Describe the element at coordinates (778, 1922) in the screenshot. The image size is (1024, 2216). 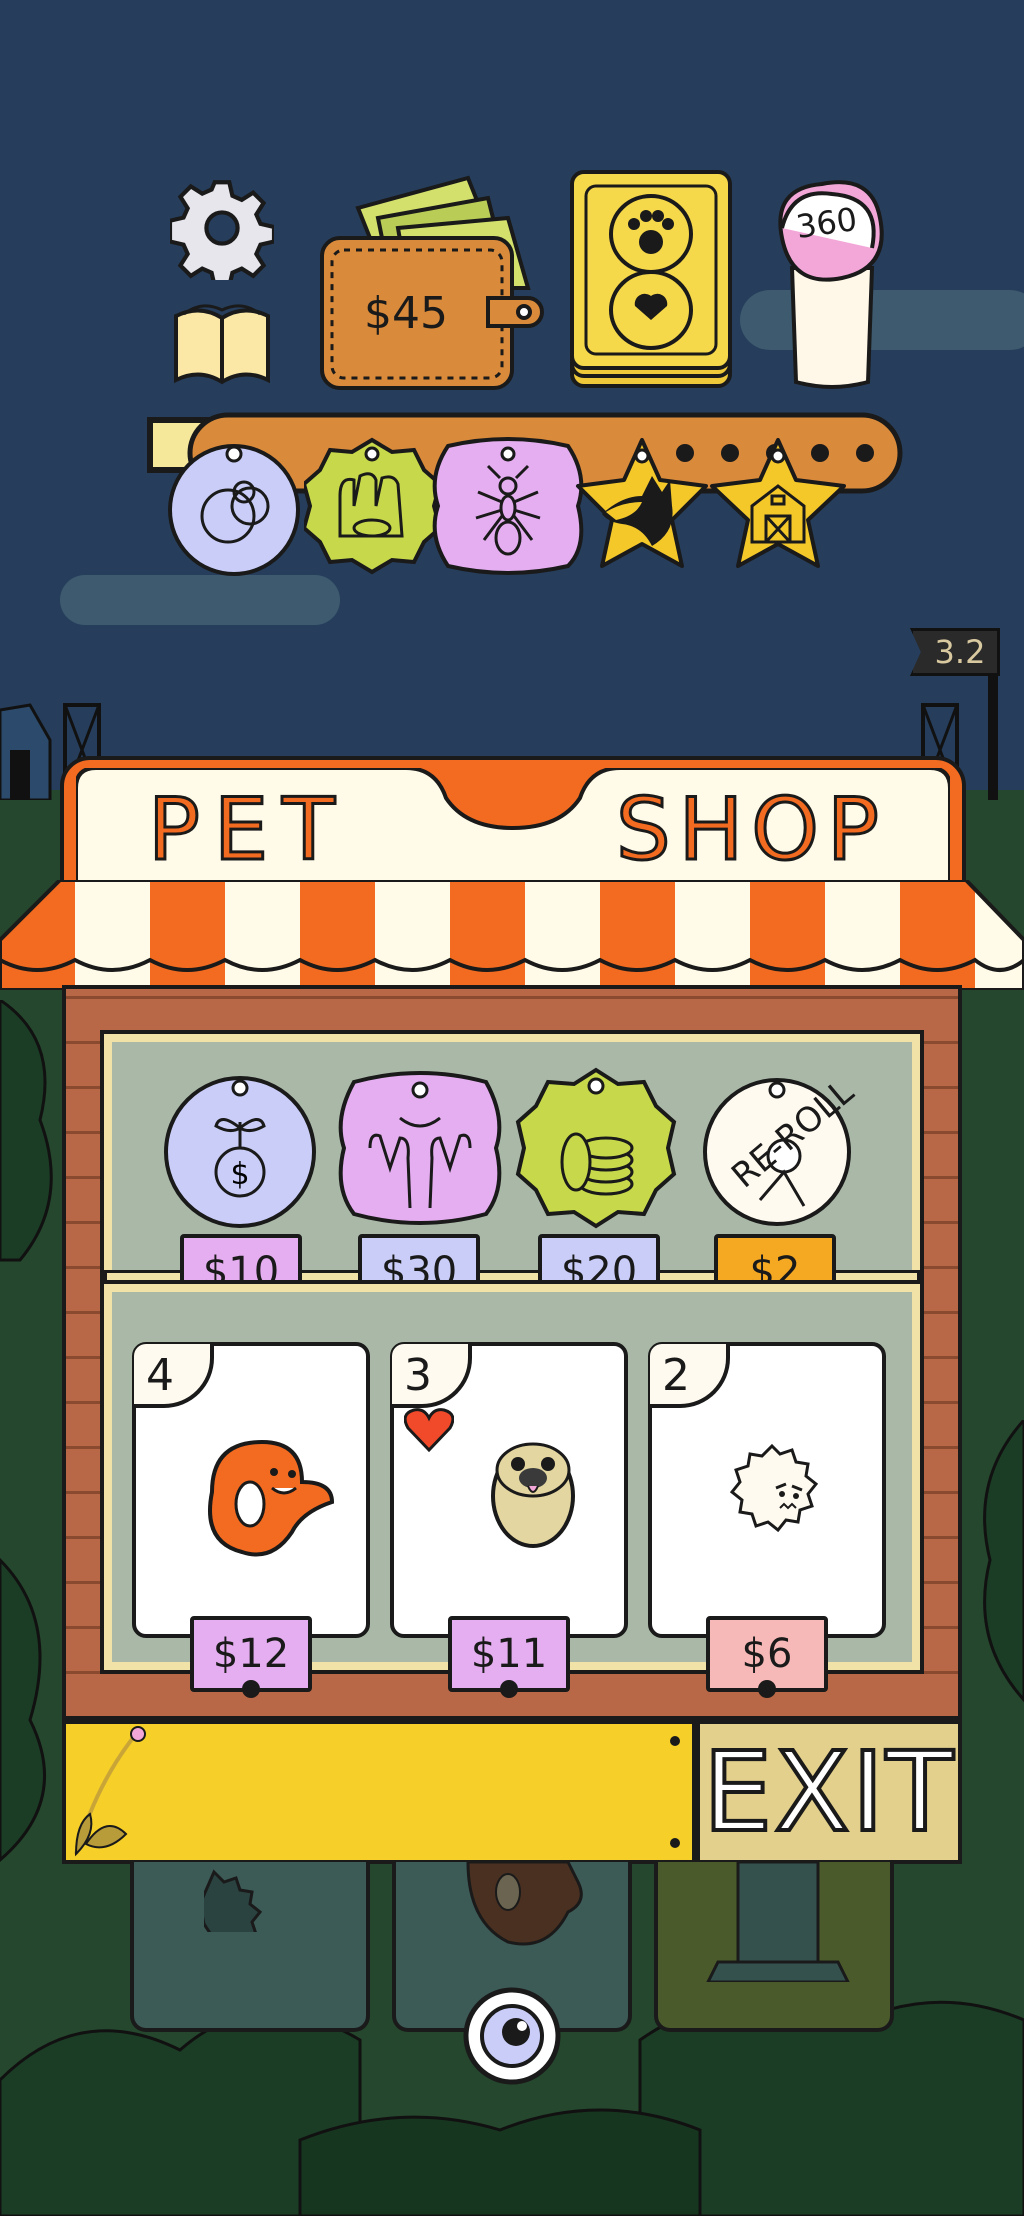
I see `doghouse-icon` at that location.